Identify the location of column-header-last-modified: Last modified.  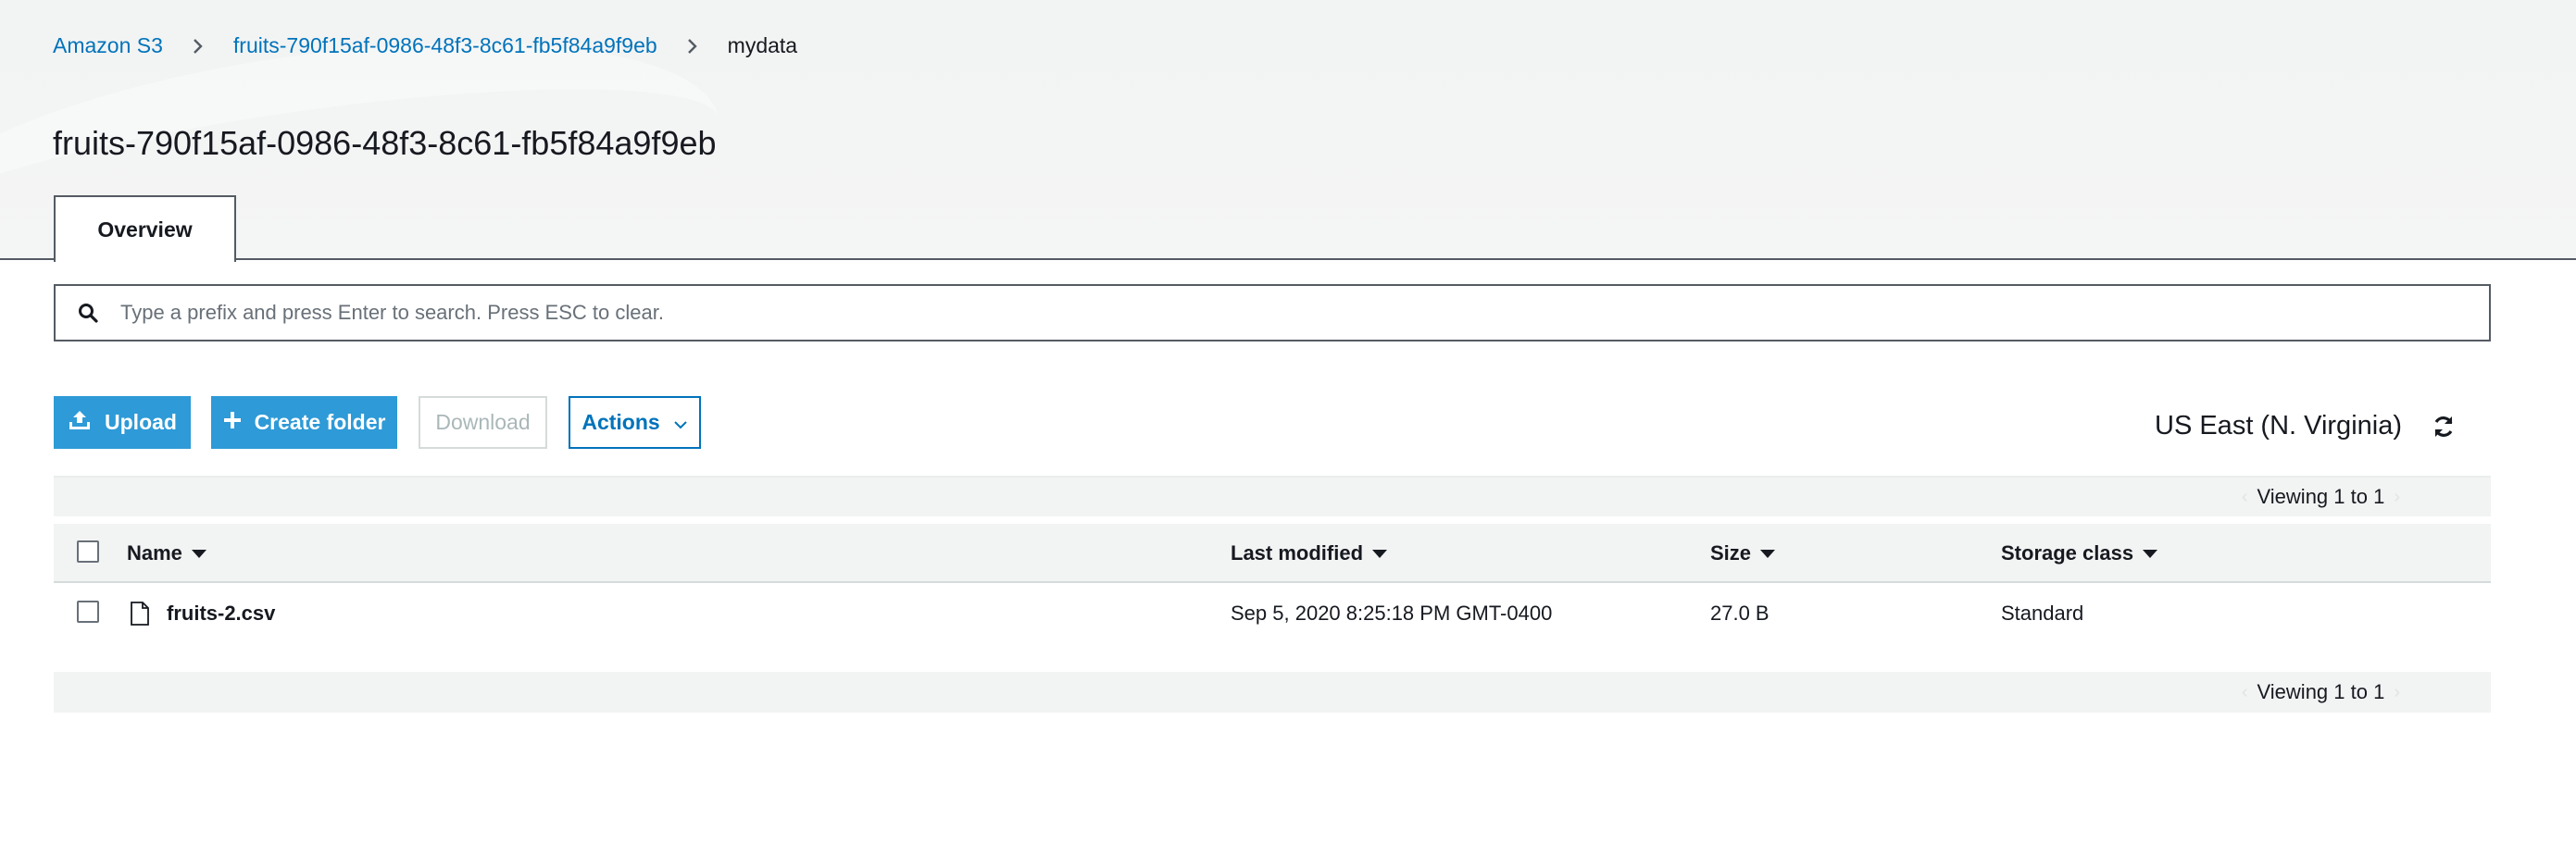
(1310, 554).